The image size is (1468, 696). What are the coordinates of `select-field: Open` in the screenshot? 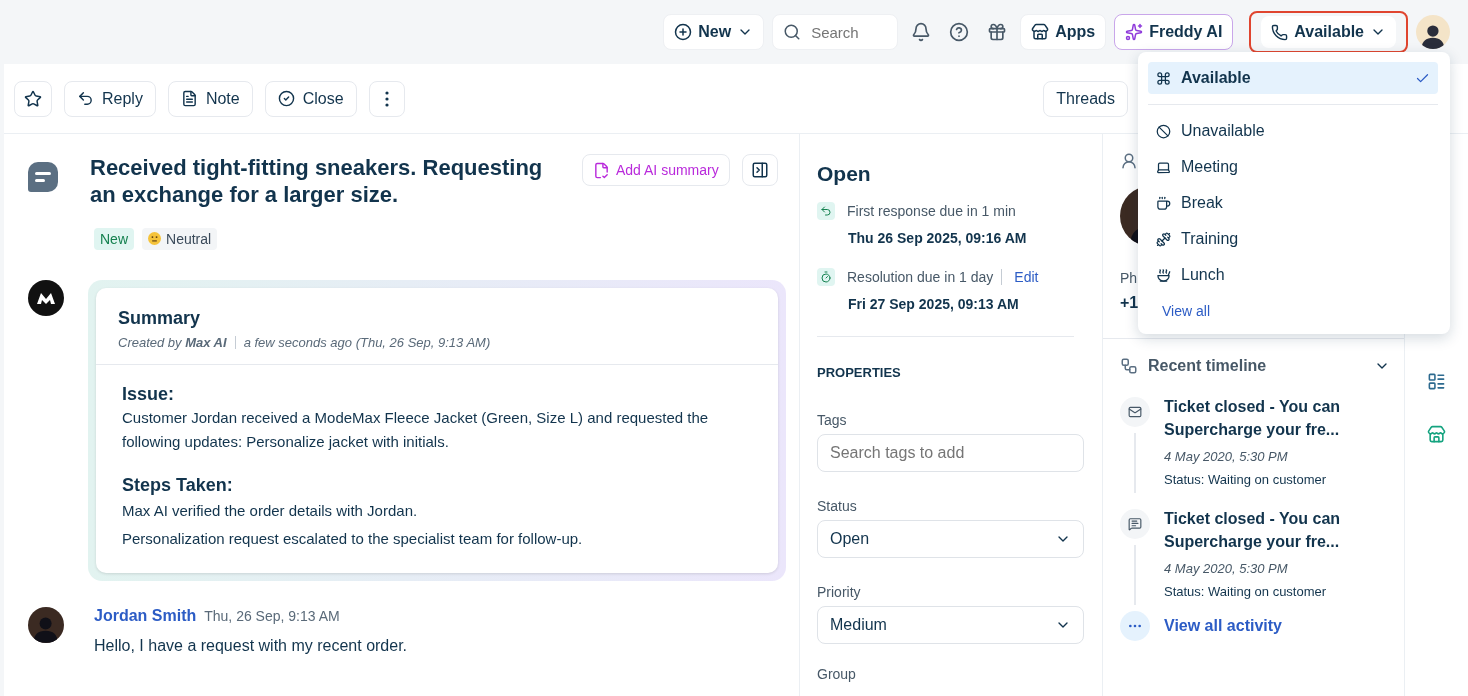 It's located at (950, 539).